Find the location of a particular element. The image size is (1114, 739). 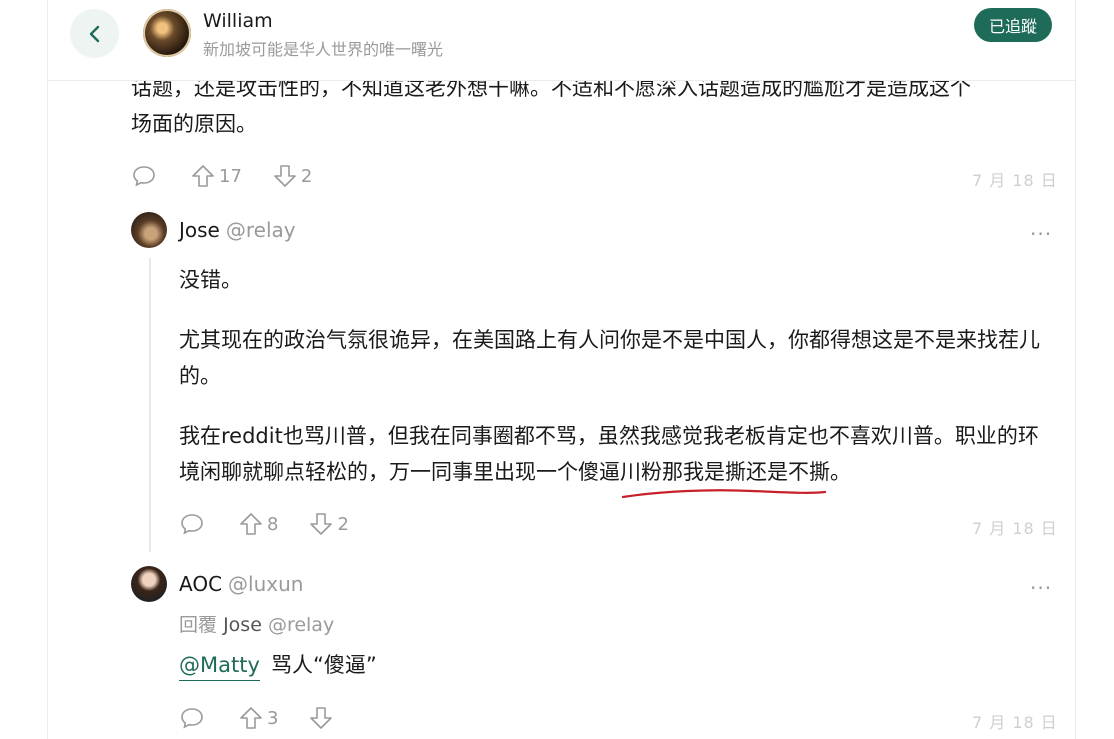

right-gutter-border is located at coordinates (1075, 369).